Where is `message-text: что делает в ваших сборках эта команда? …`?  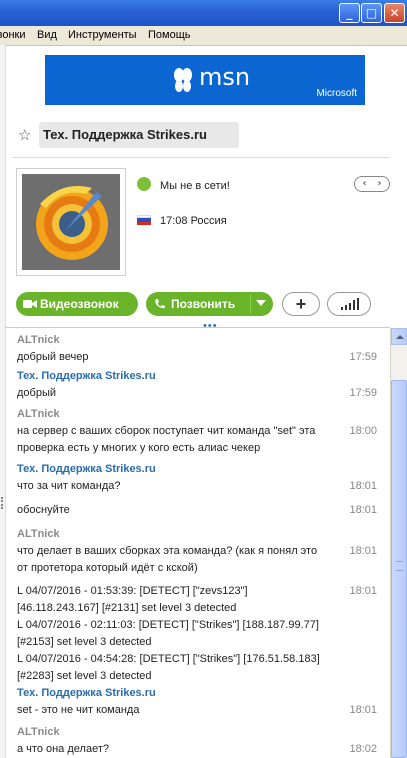
message-text: что делает в ваших сборках эта команда? … is located at coordinates (167, 559).